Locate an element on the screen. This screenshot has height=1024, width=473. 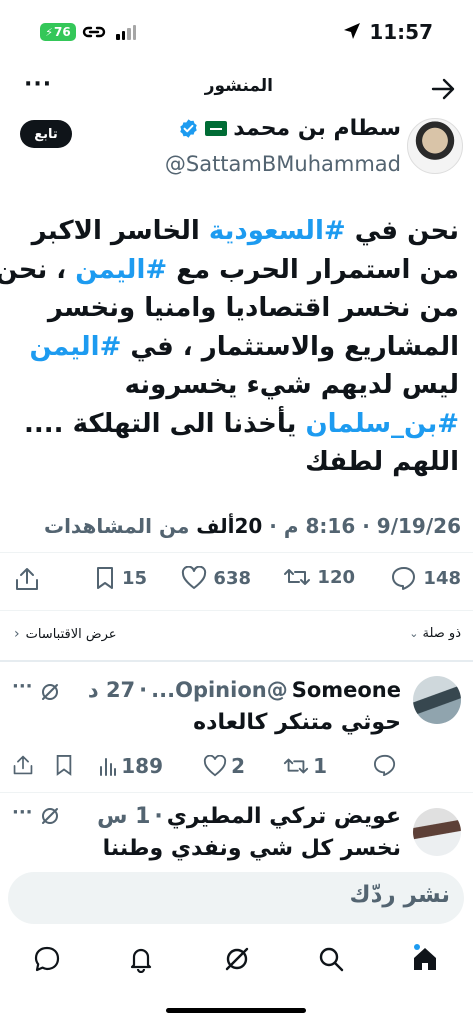
tweet-text-segment: من نخسر اقتصاديا وامنيا ونخسر is located at coordinates (253, 308).